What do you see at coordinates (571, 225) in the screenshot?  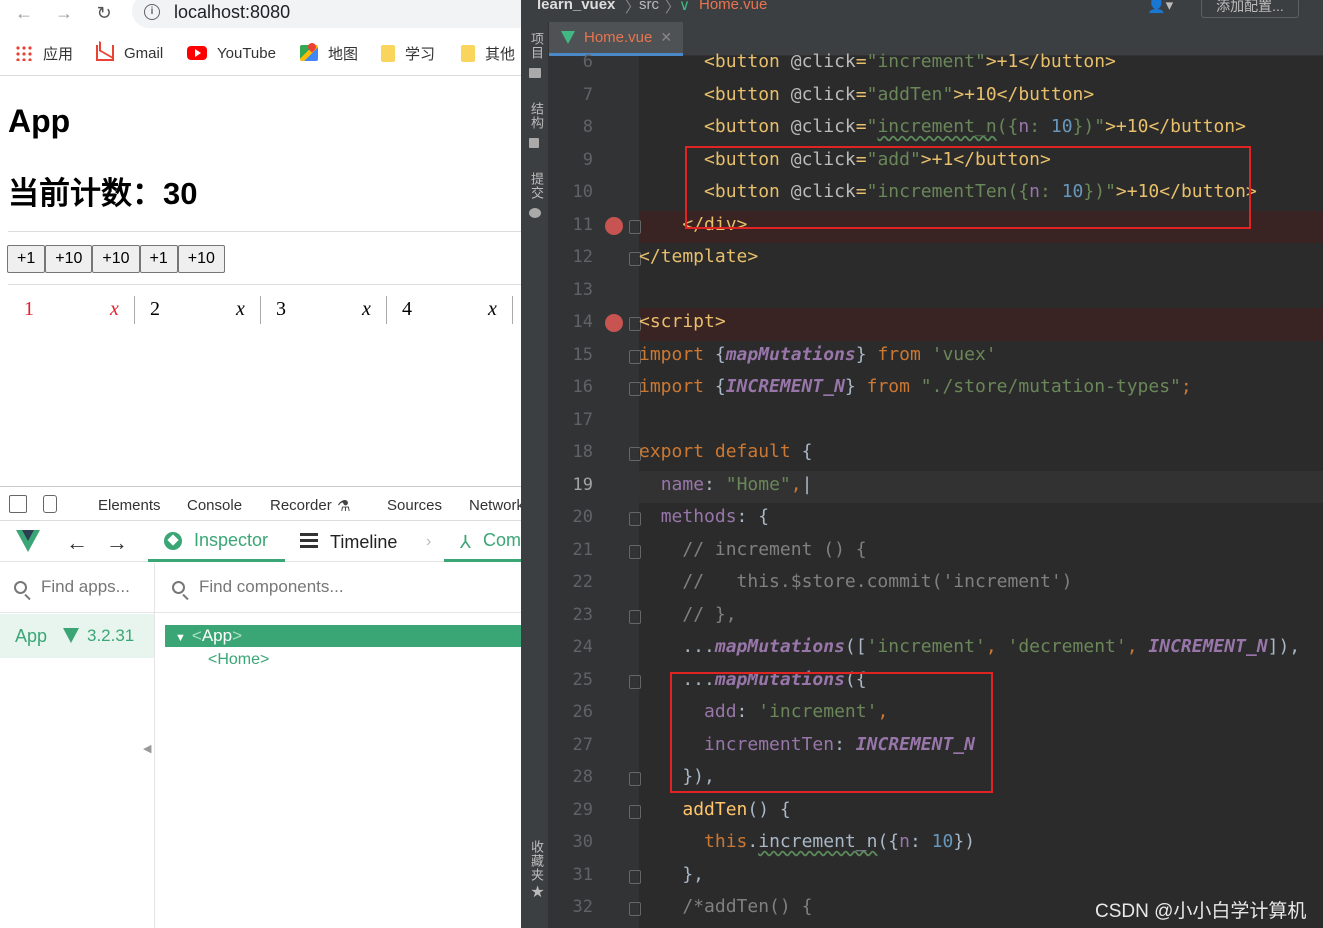 I see `line-number: 11` at bounding box center [571, 225].